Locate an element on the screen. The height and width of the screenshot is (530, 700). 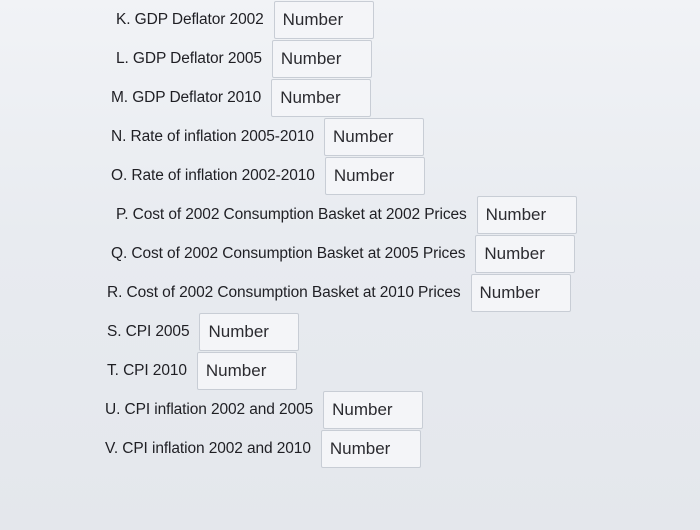
question-row-t: T. CPI 2010 is located at coordinates (202, 371).